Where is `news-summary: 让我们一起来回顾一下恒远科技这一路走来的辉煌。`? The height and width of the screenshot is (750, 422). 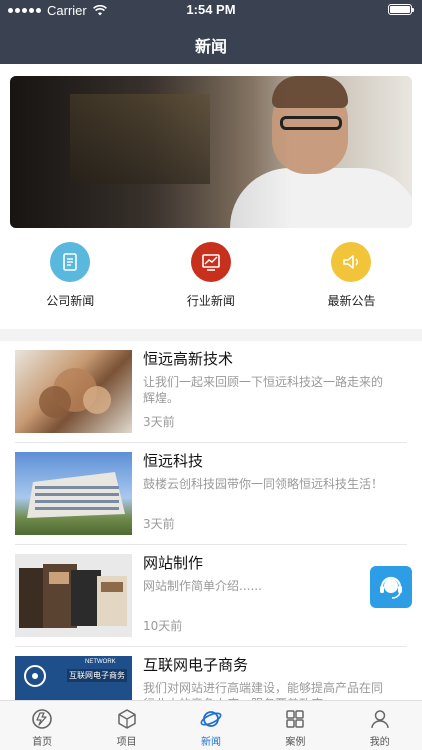
news-summary: 让我们一起来回顾一下恒远科技这一路走来的辉煌。 is located at coordinates (263, 390).